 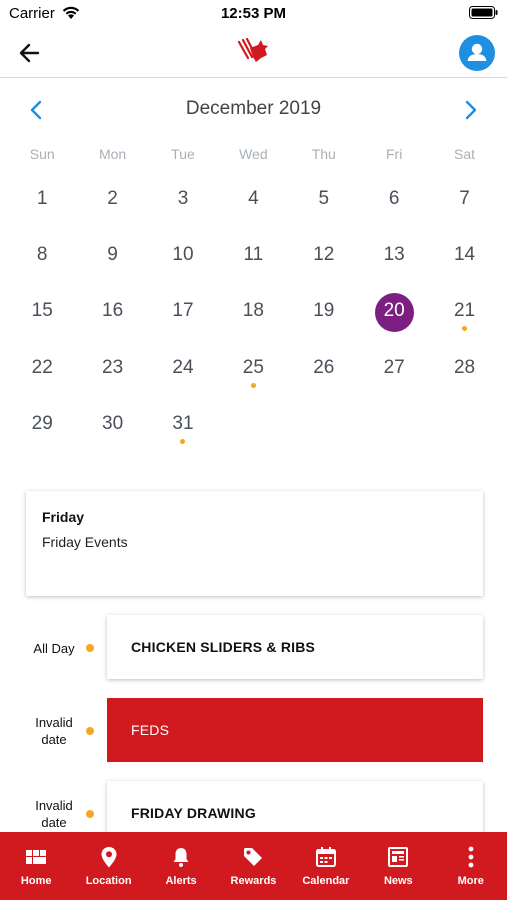 What do you see at coordinates (42, 429) in the screenshot?
I see `calendar-day: 29` at bounding box center [42, 429].